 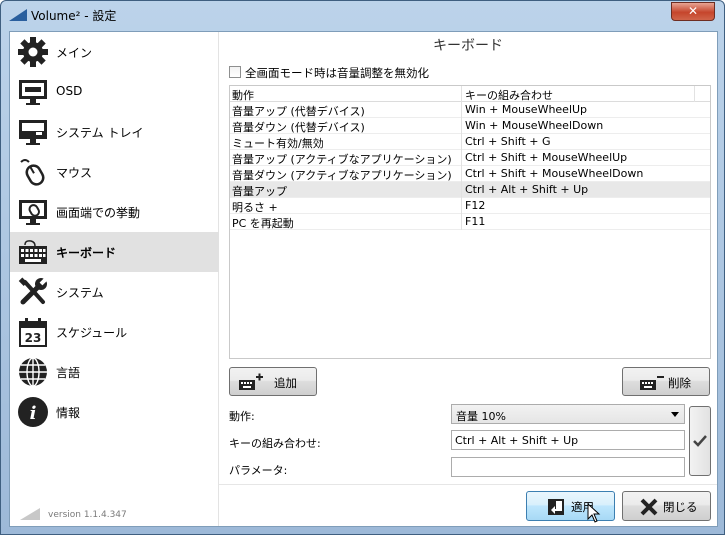 I want to click on calendar-day: 23, so click(x=33, y=338).